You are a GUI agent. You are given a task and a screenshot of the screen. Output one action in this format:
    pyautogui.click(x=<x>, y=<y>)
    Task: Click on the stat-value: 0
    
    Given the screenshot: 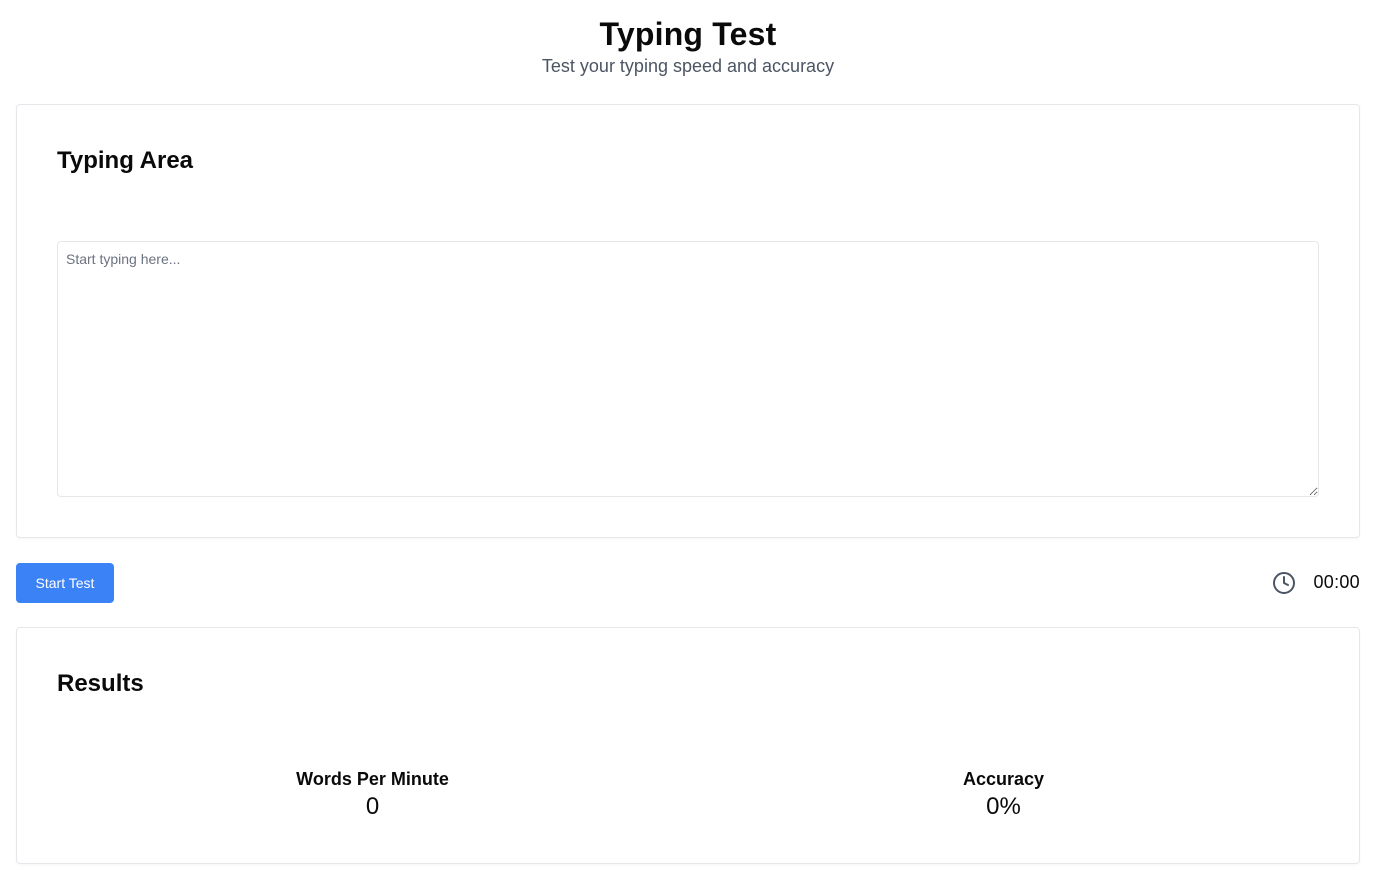 What is the action you would take?
    pyautogui.click(x=372, y=806)
    